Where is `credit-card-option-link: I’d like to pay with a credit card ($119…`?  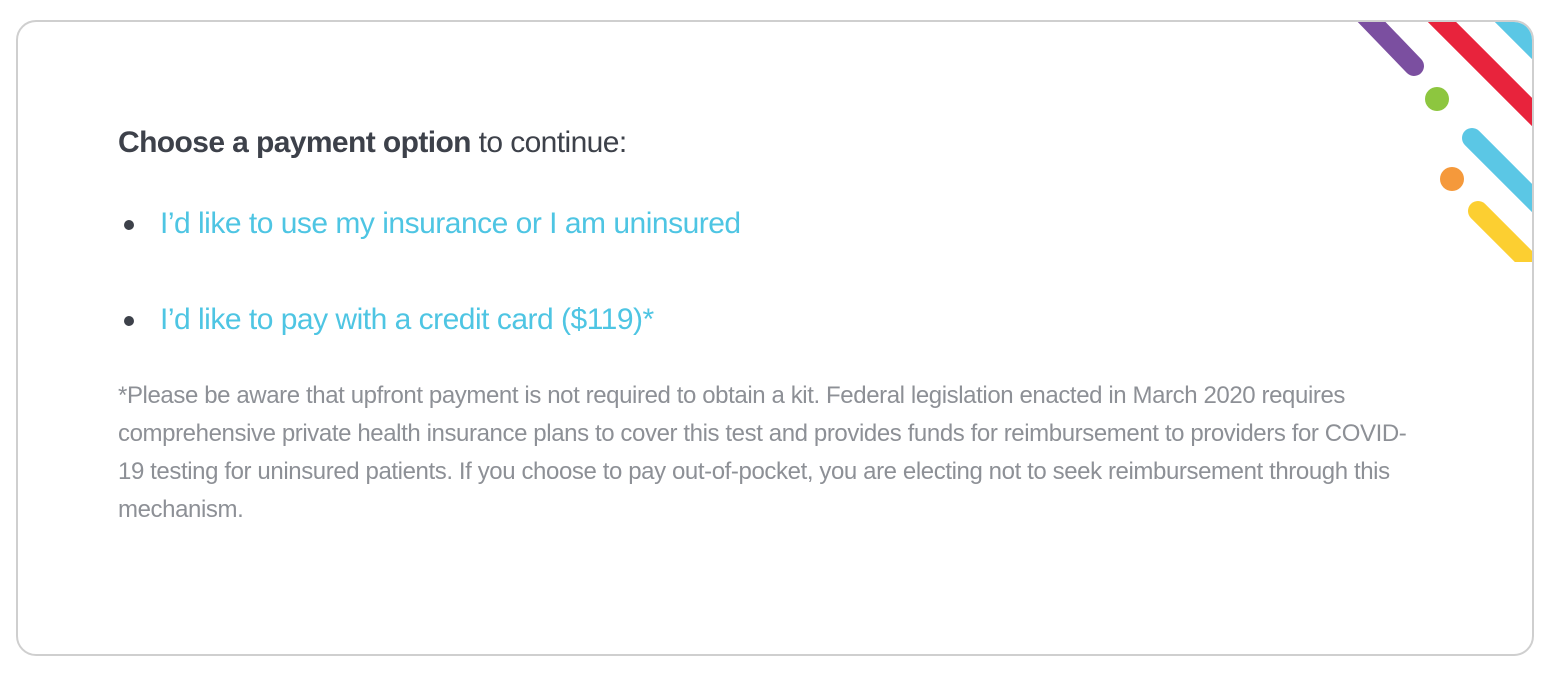 credit-card-option-link: I’d like to pay with a credit card ($119… is located at coordinates (407, 319).